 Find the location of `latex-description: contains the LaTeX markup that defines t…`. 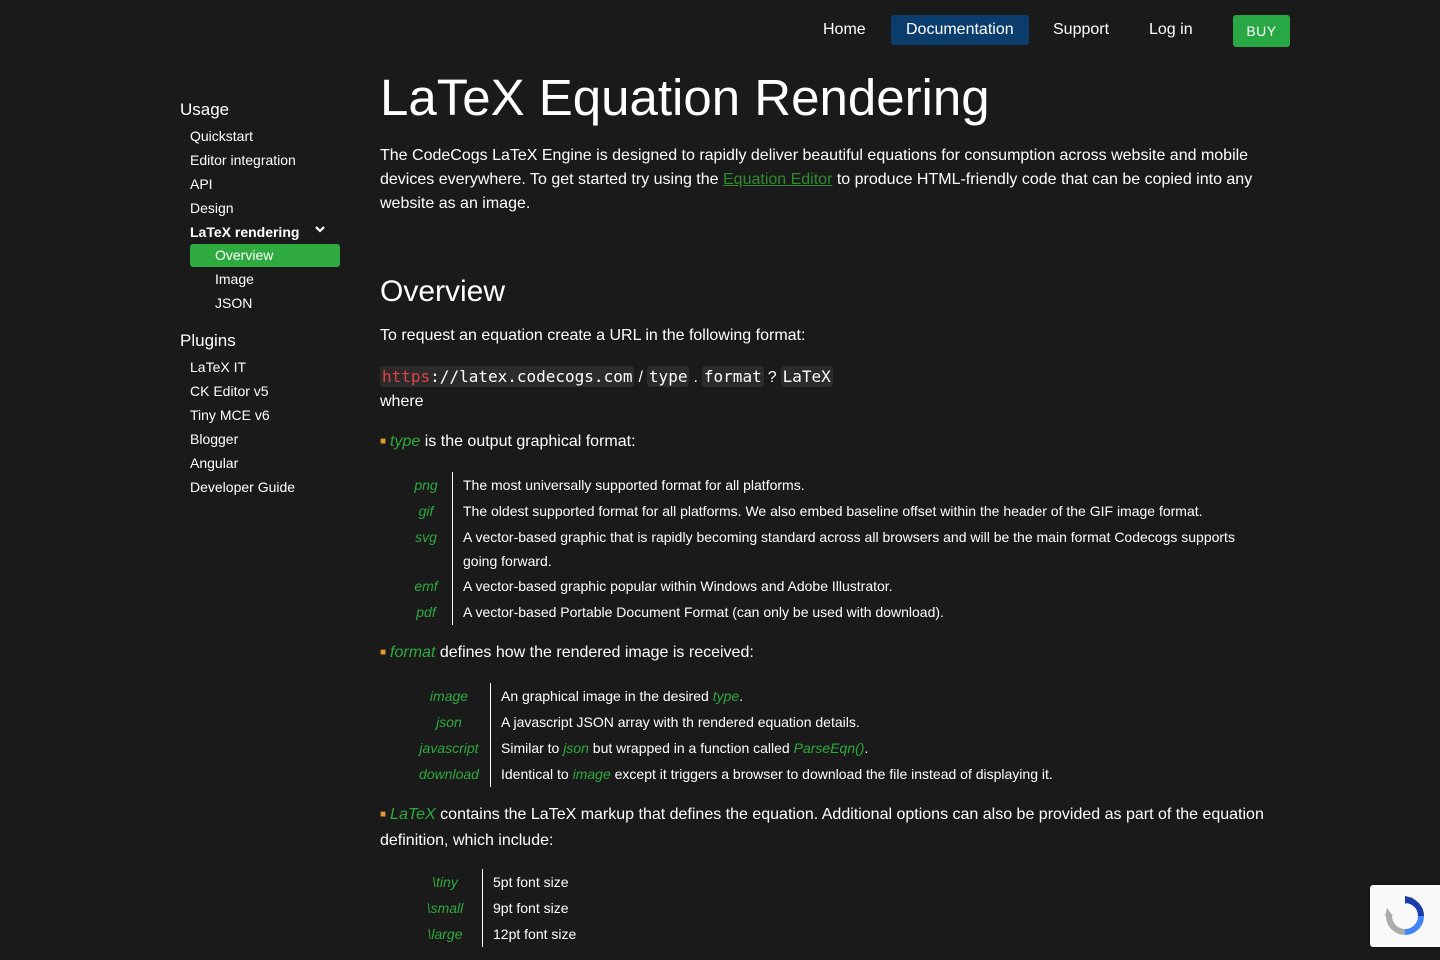

latex-description: contains the LaTeX markup that defines t… is located at coordinates (822, 827).